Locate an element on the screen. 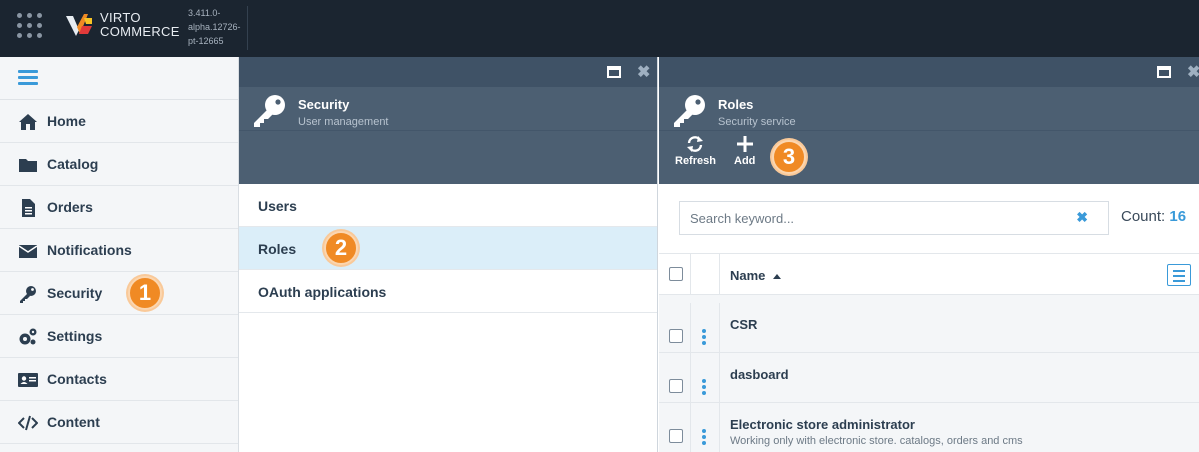 The width and height of the screenshot is (1199, 452). security-item-label: OAuth applications is located at coordinates (322, 292).